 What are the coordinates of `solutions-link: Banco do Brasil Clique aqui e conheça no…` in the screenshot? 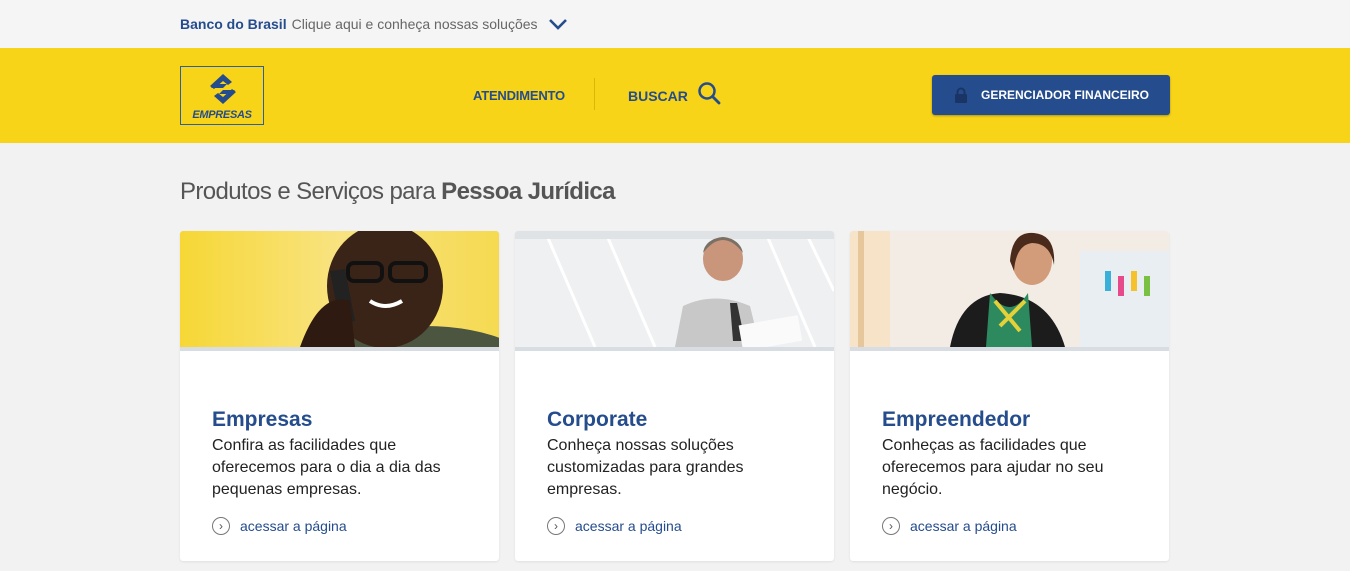 It's located at (374, 24).